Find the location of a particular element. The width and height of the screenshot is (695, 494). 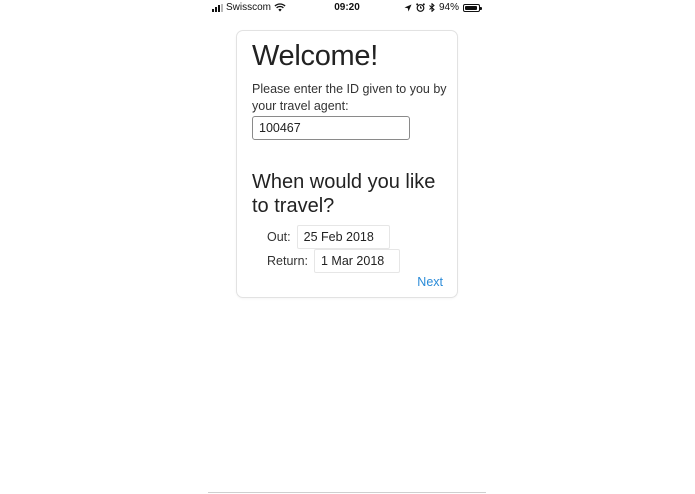

page-title: Welcome! is located at coordinates (315, 56).